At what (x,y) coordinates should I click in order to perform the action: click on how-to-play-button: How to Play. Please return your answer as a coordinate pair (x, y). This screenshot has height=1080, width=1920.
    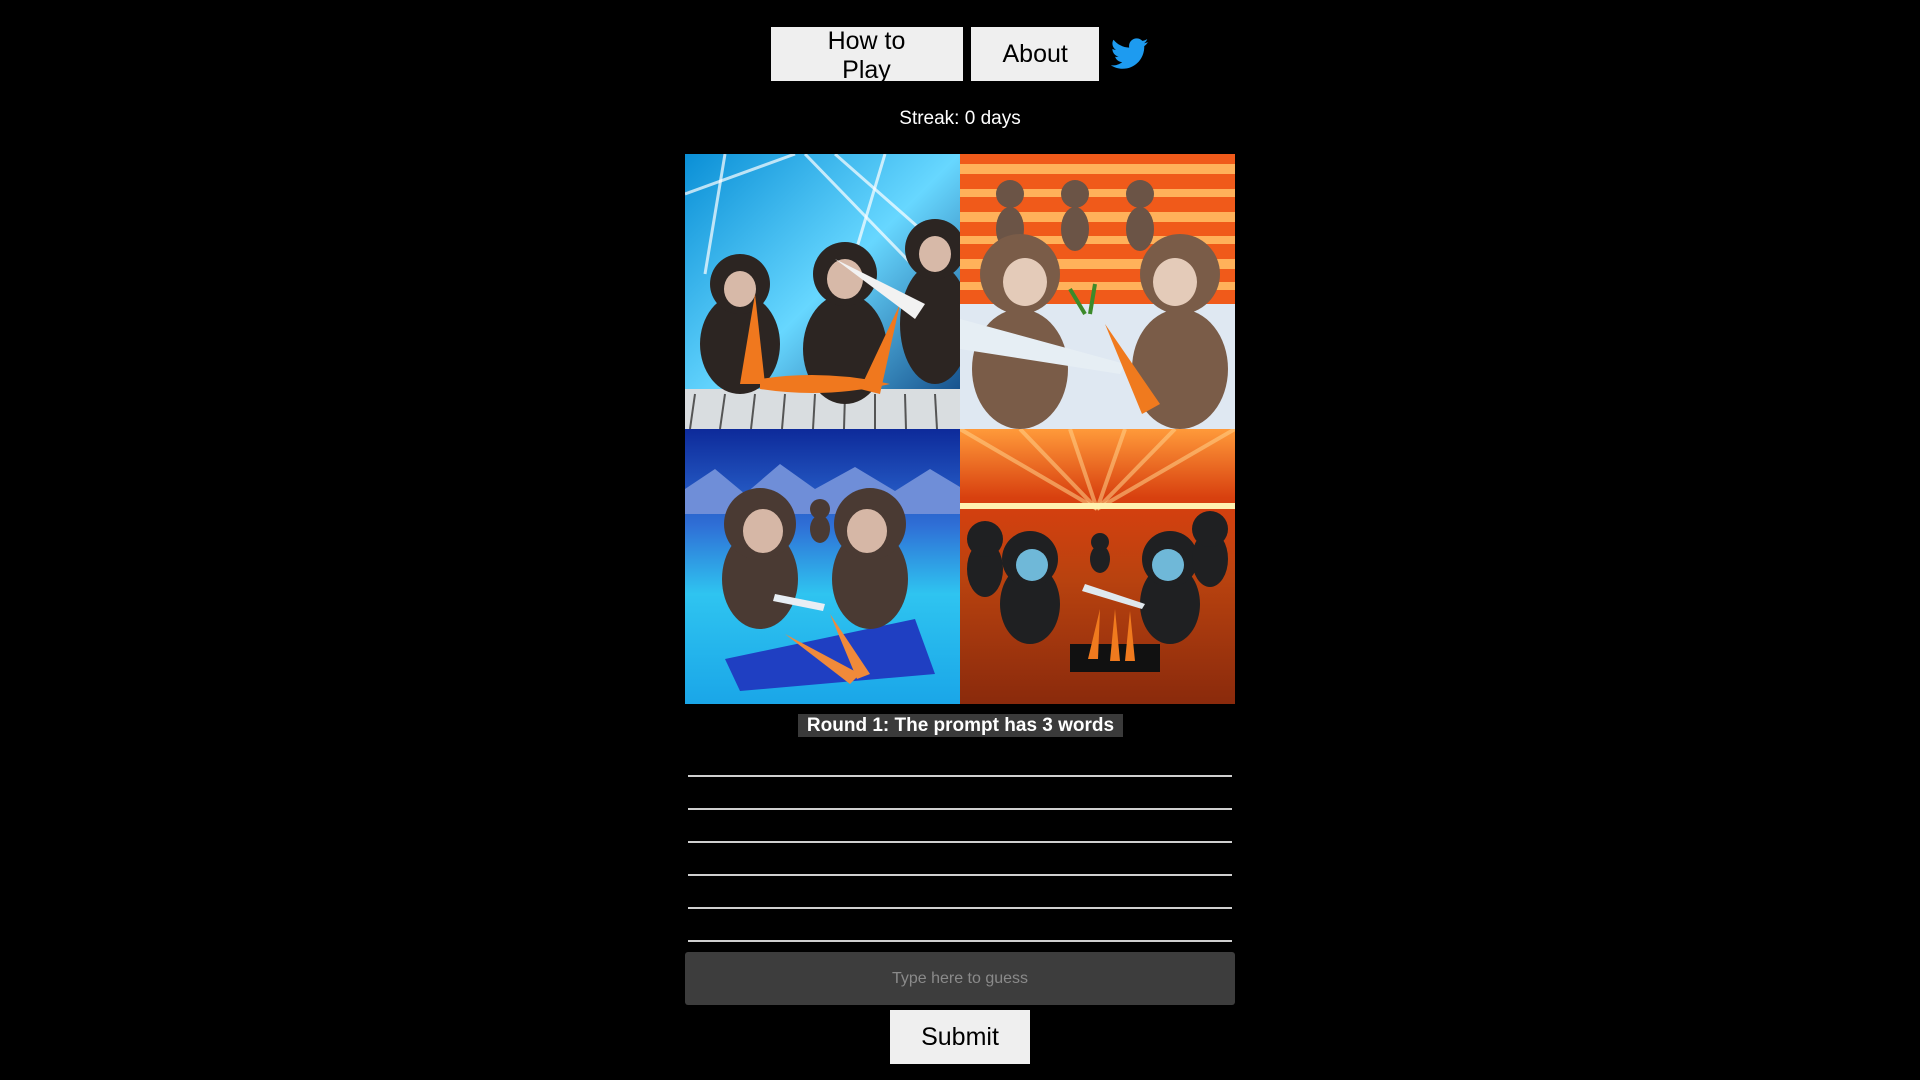
    Looking at the image, I should click on (866, 55).